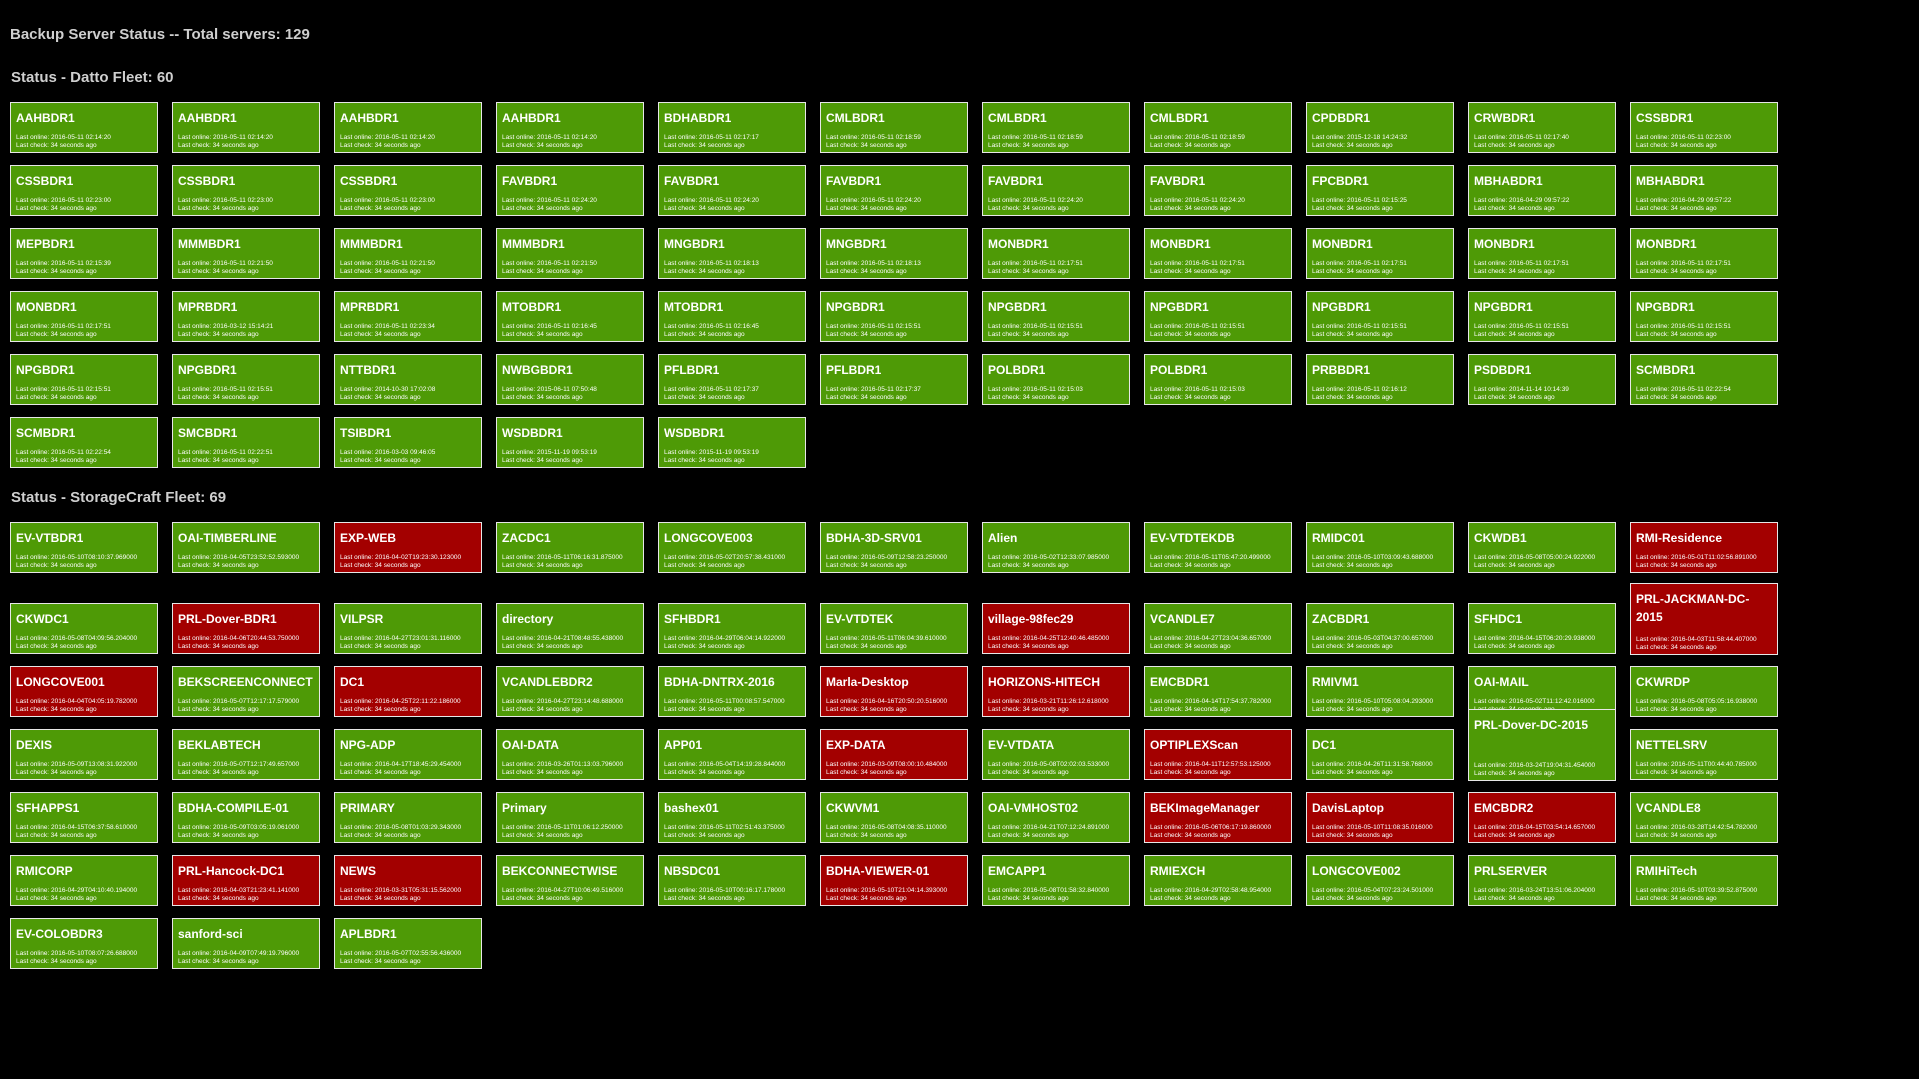 This screenshot has height=1079, width=1919. Describe the element at coordinates (1697, 890) in the screenshot. I see `last-online: Last online: 2016-05-10T03:39:52.875000` at that location.